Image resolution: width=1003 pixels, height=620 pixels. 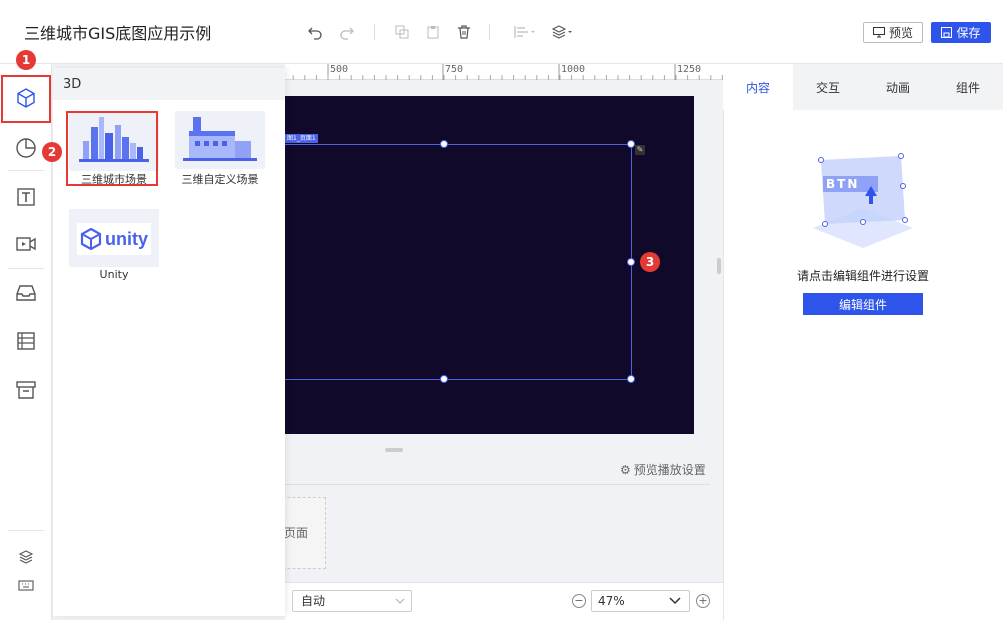 I want to click on annotation-badge-1: 1, so click(x=26, y=60).